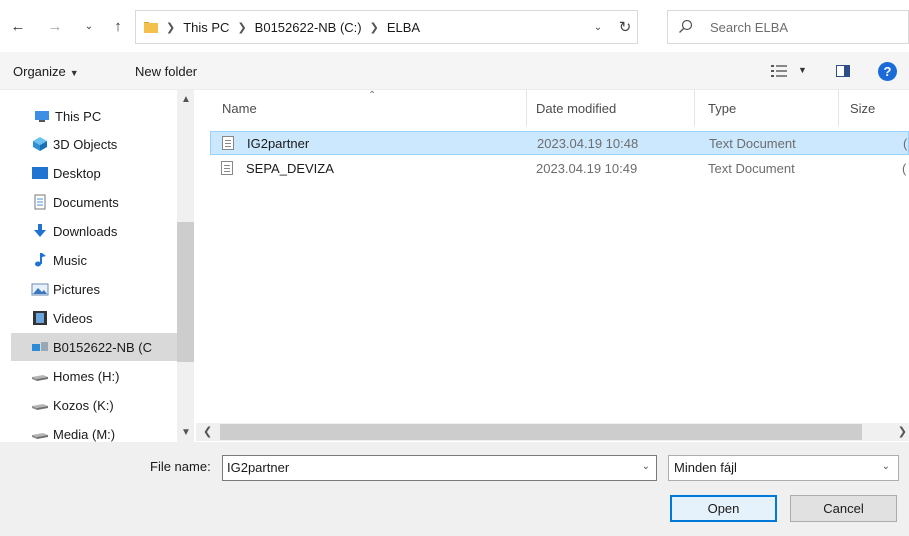 Image resolution: width=909 pixels, height=536 pixels. What do you see at coordinates (74, 73) in the screenshot?
I see `caret-down-icon: ▼` at bounding box center [74, 73].